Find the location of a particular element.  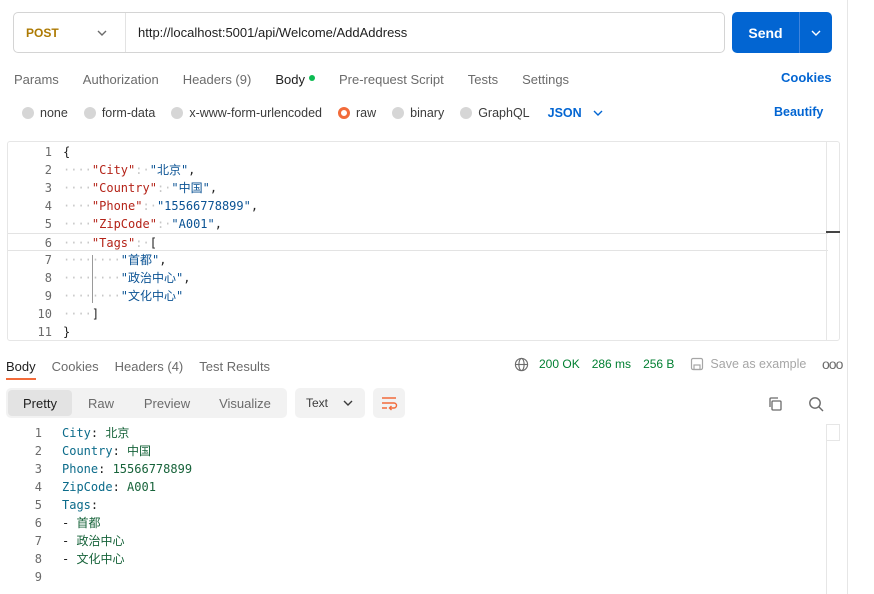

beautify-button: Beautify is located at coordinates (798, 112).